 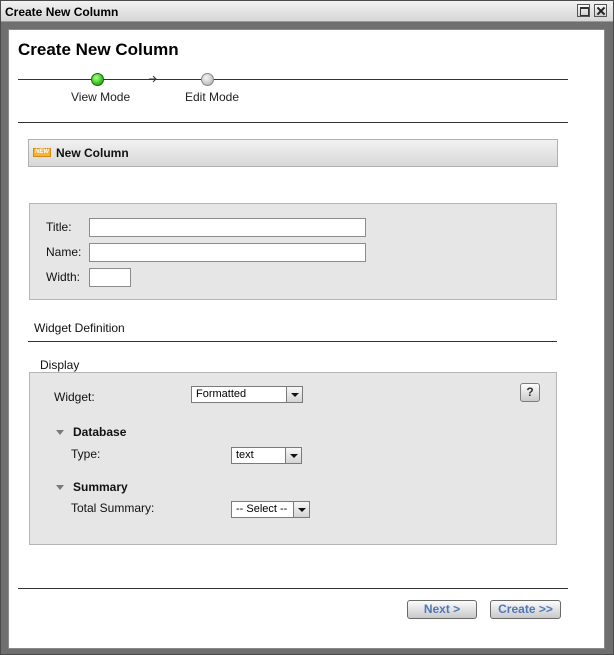 What do you see at coordinates (98, 49) in the screenshot?
I see `page-title: Create New Column` at bounding box center [98, 49].